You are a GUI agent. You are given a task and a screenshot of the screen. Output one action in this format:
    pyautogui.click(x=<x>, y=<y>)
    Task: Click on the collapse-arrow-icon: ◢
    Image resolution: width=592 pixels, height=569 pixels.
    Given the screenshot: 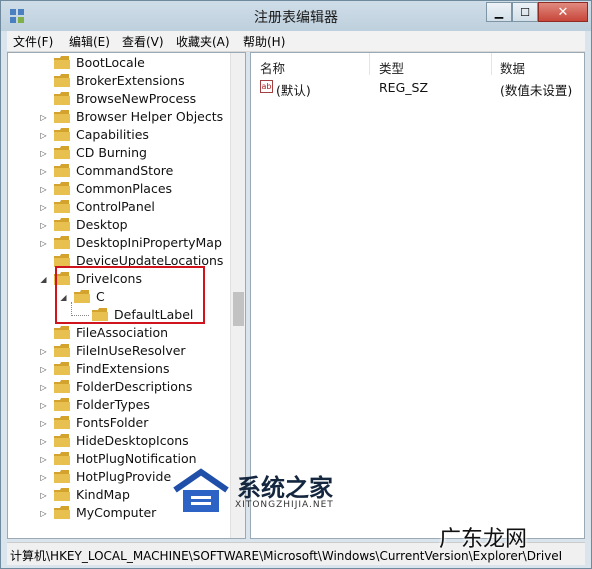 What is the action you would take?
    pyautogui.click(x=43, y=279)
    